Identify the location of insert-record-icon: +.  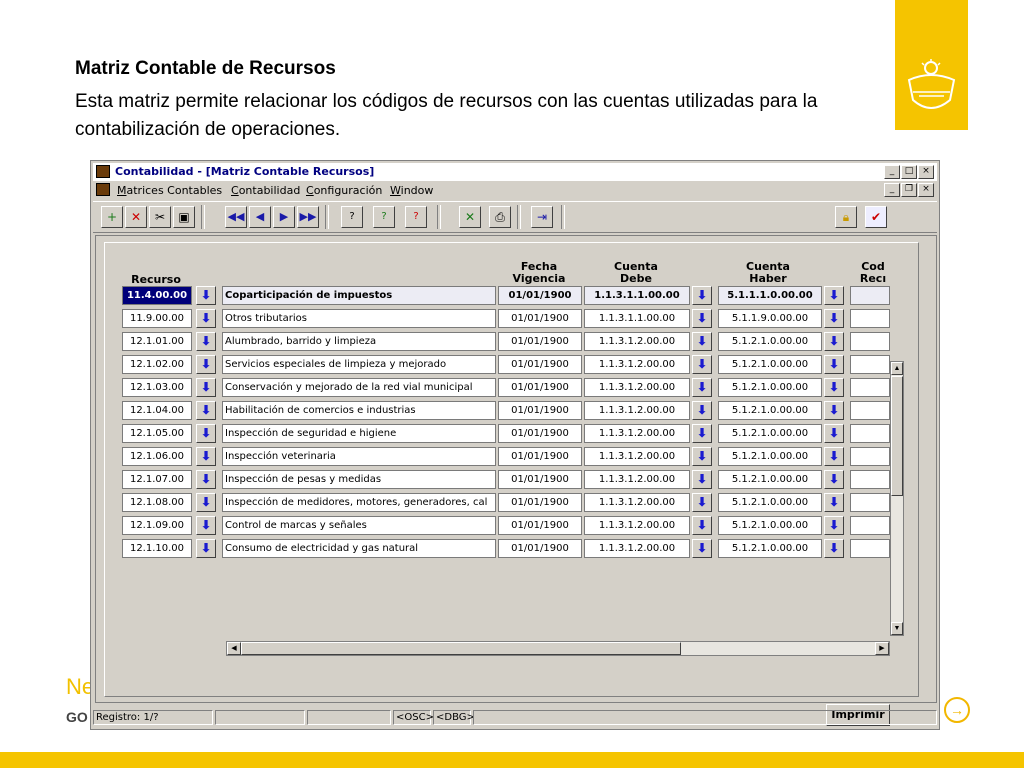
(112, 217).